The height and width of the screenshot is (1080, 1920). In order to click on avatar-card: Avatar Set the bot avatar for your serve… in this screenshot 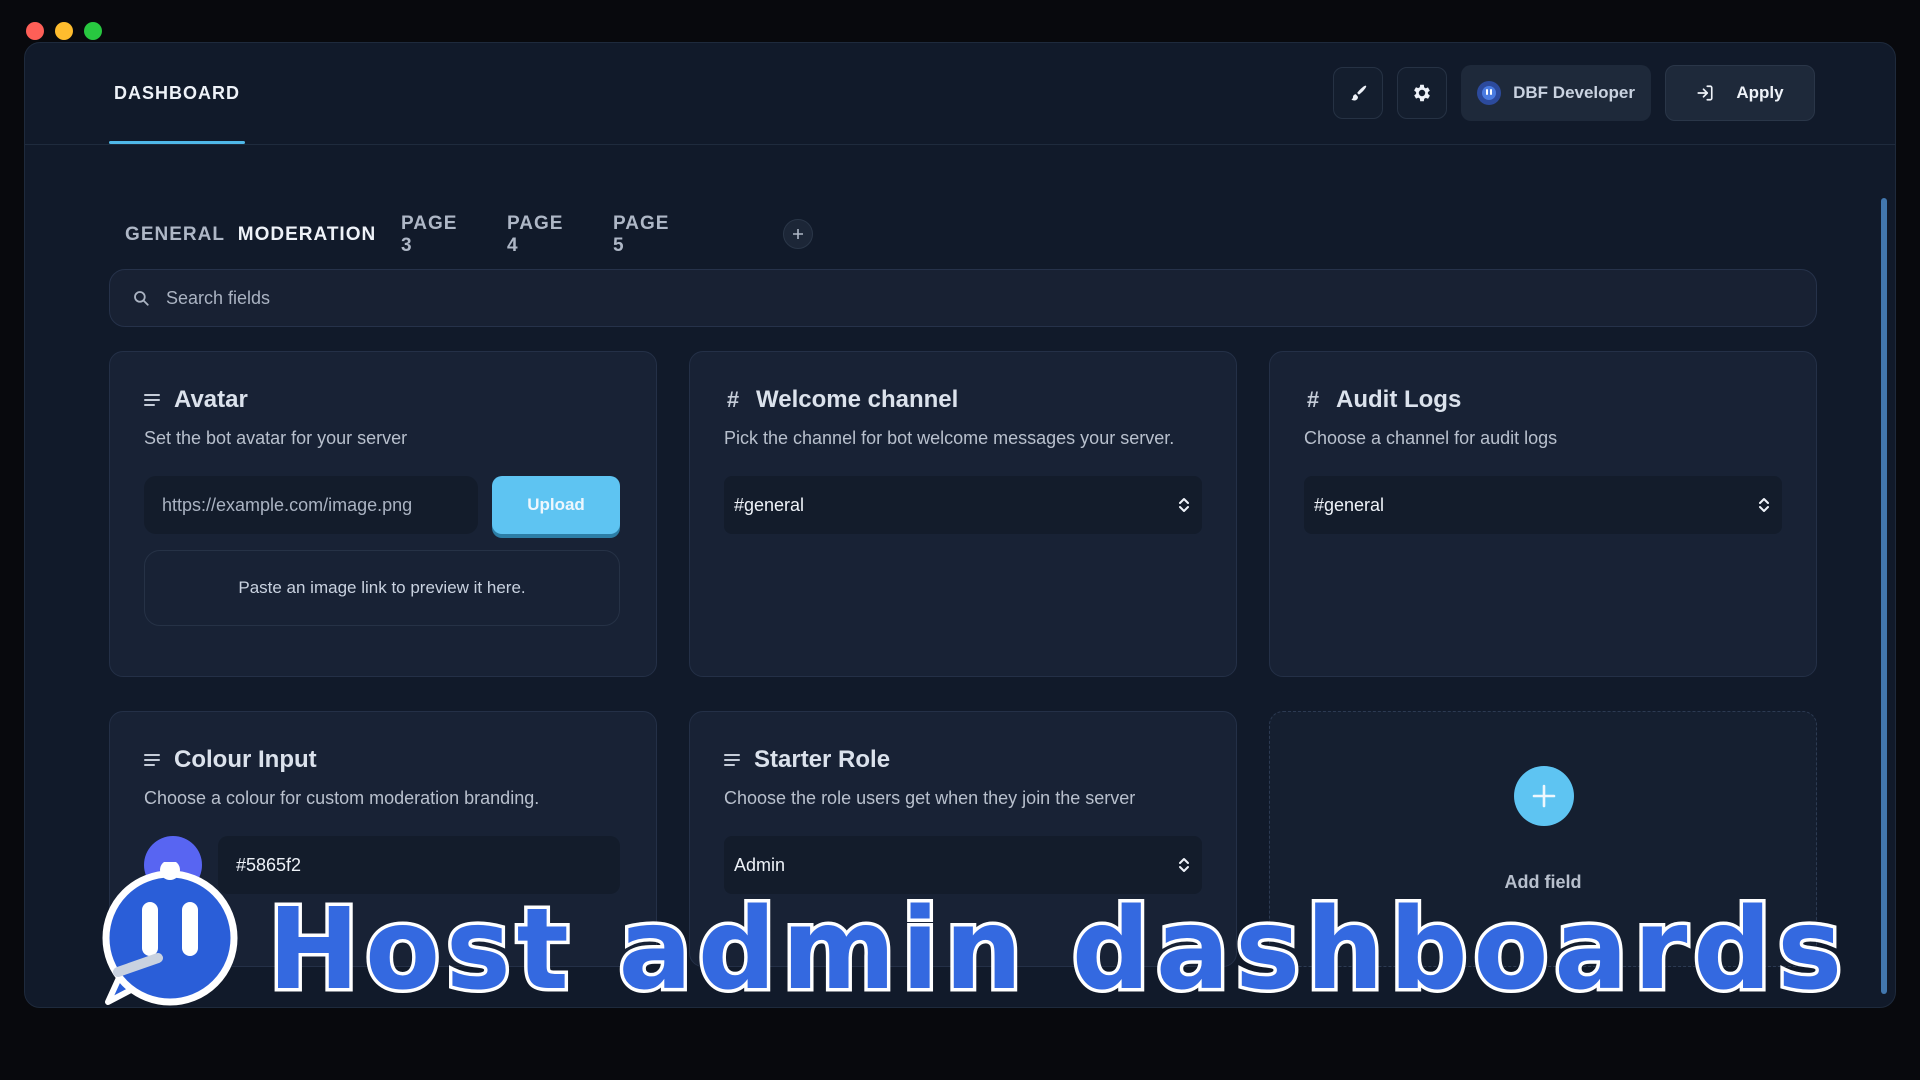, I will do `click(383, 514)`.